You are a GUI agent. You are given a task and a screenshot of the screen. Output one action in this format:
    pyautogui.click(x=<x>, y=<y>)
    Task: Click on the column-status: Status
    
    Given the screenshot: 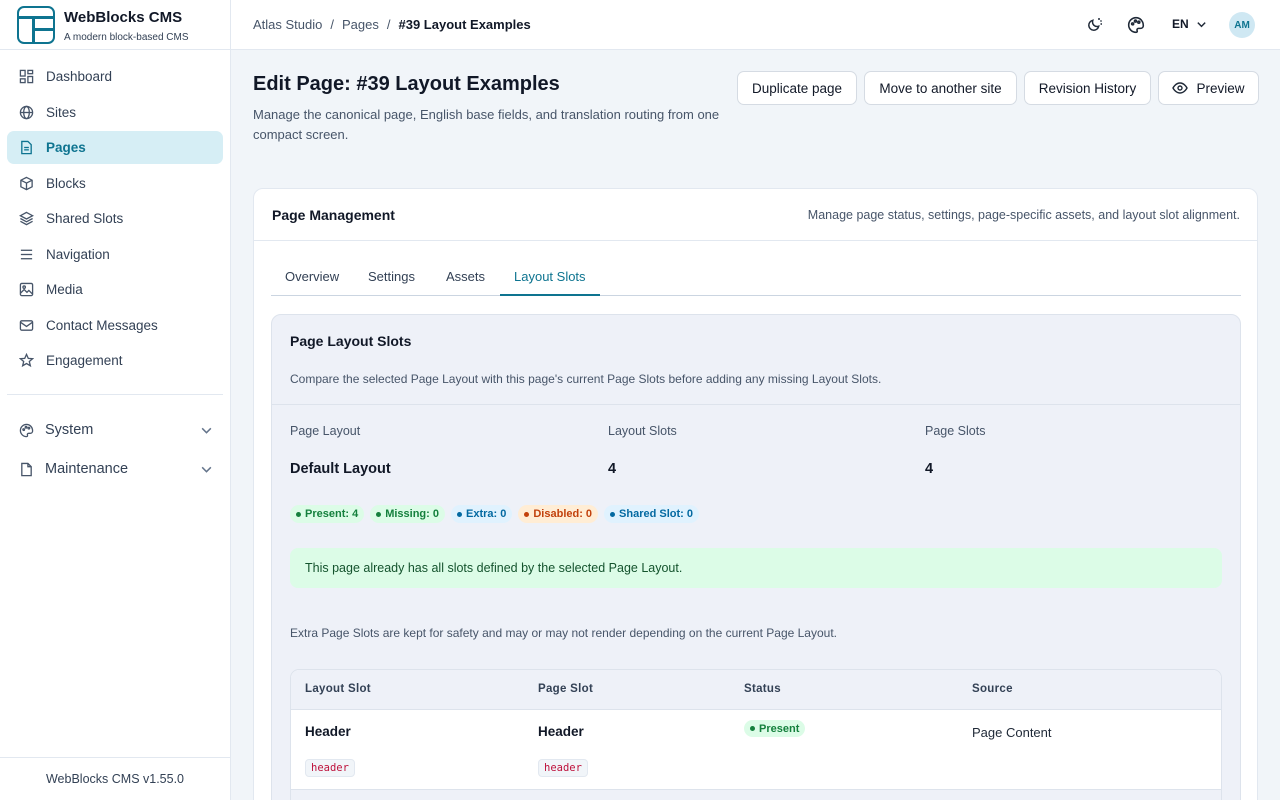 What is the action you would take?
    pyautogui.click(x=762, y=689)
    